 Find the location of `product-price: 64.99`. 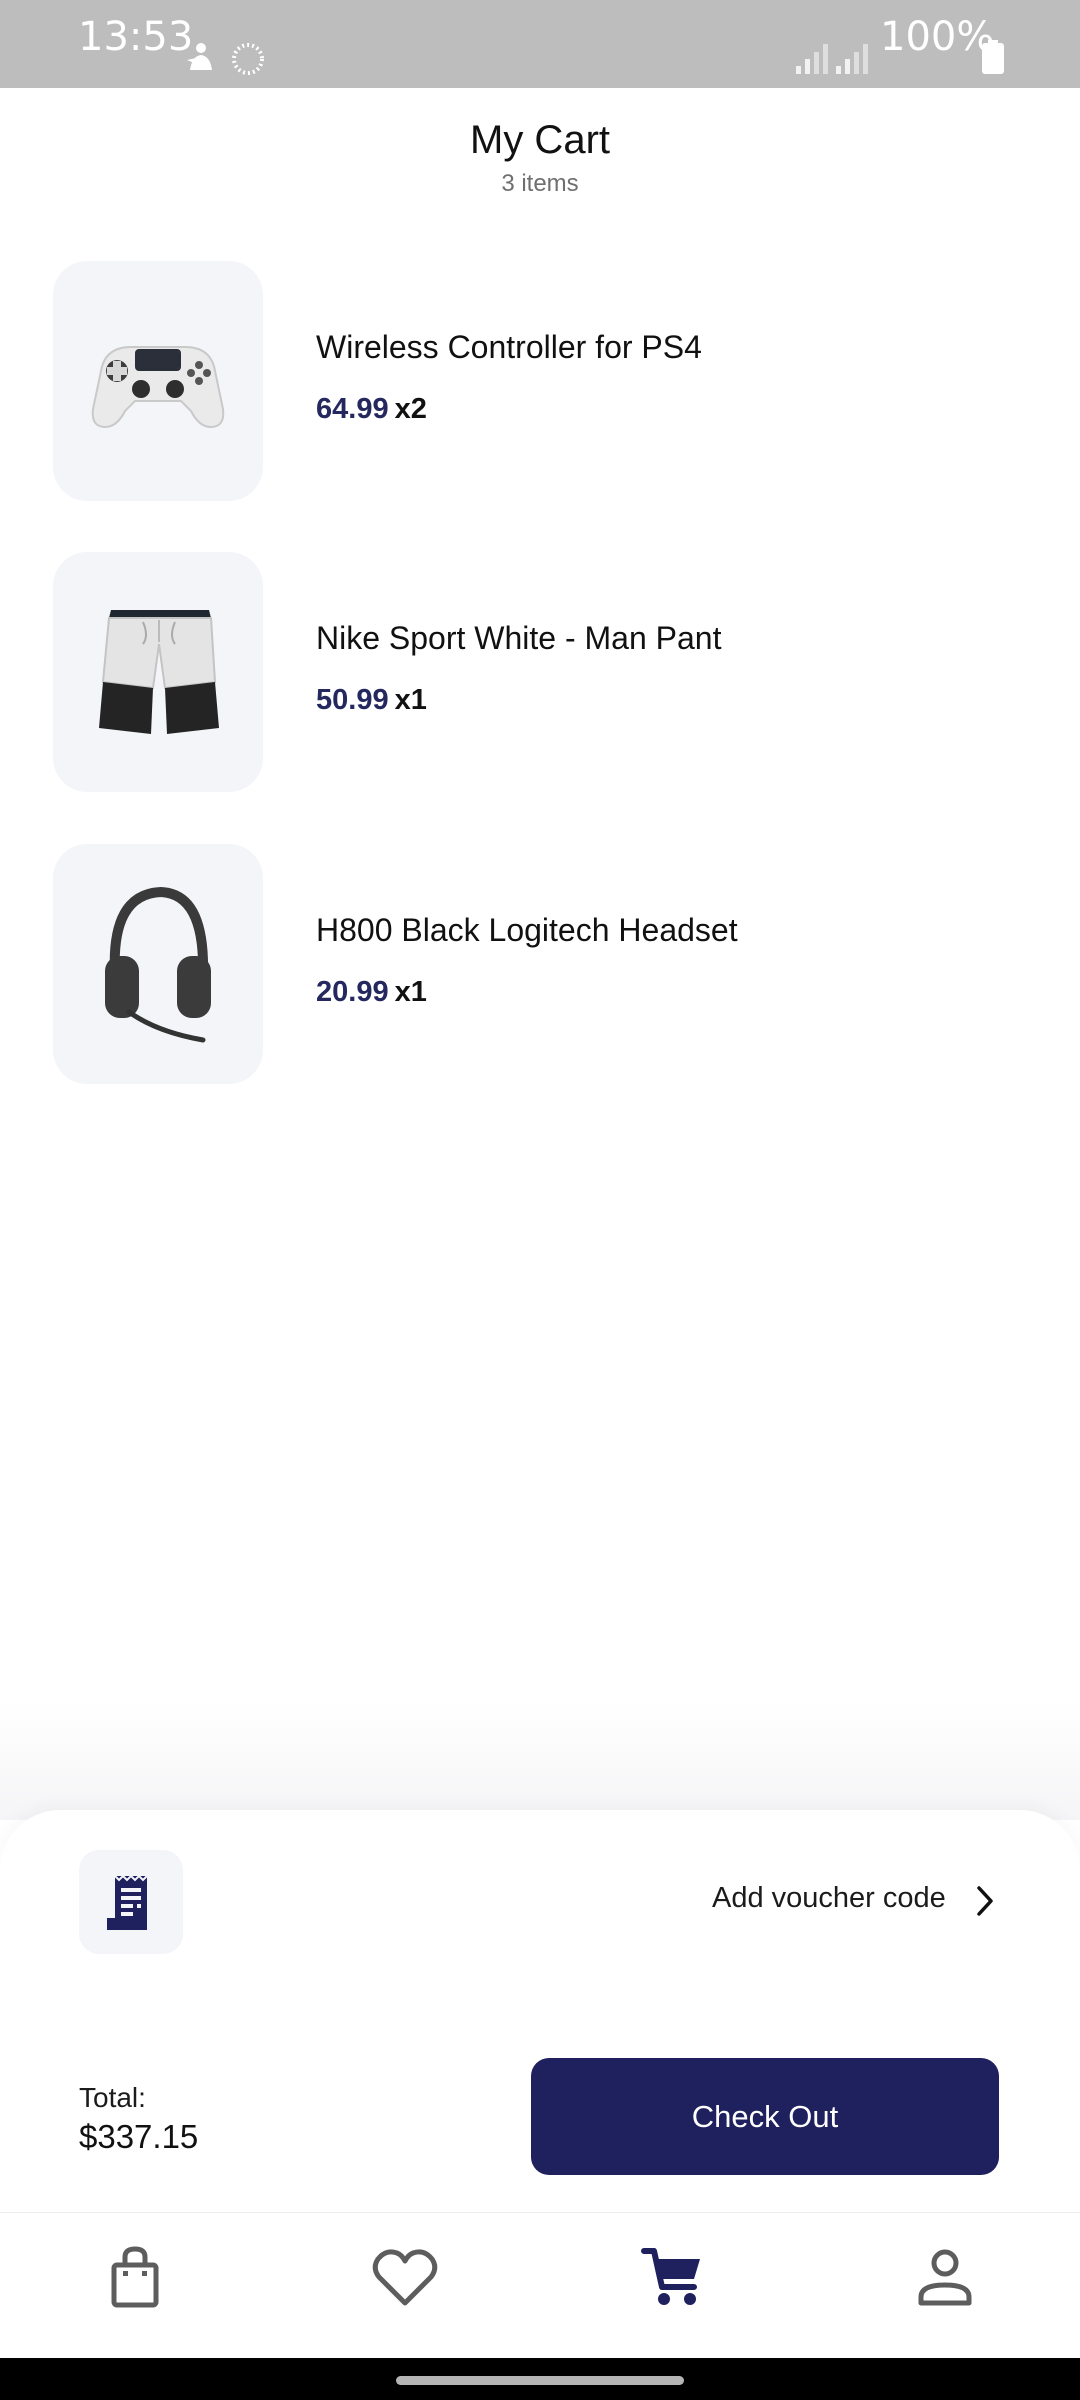

product-price: 64.99 is located at coordinates (352, 409).